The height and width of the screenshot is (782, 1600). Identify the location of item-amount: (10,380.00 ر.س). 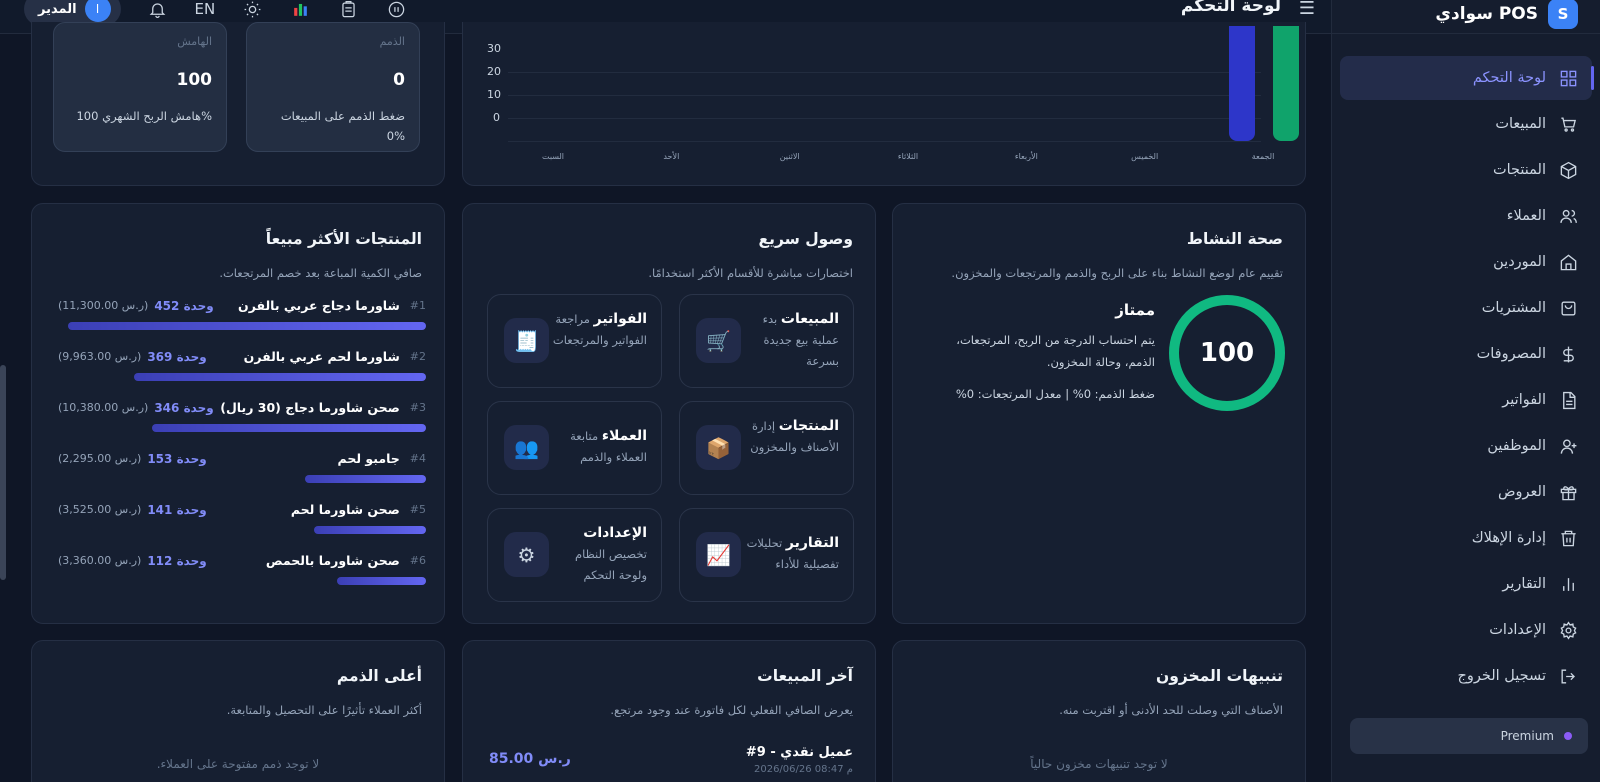
(103, 407).